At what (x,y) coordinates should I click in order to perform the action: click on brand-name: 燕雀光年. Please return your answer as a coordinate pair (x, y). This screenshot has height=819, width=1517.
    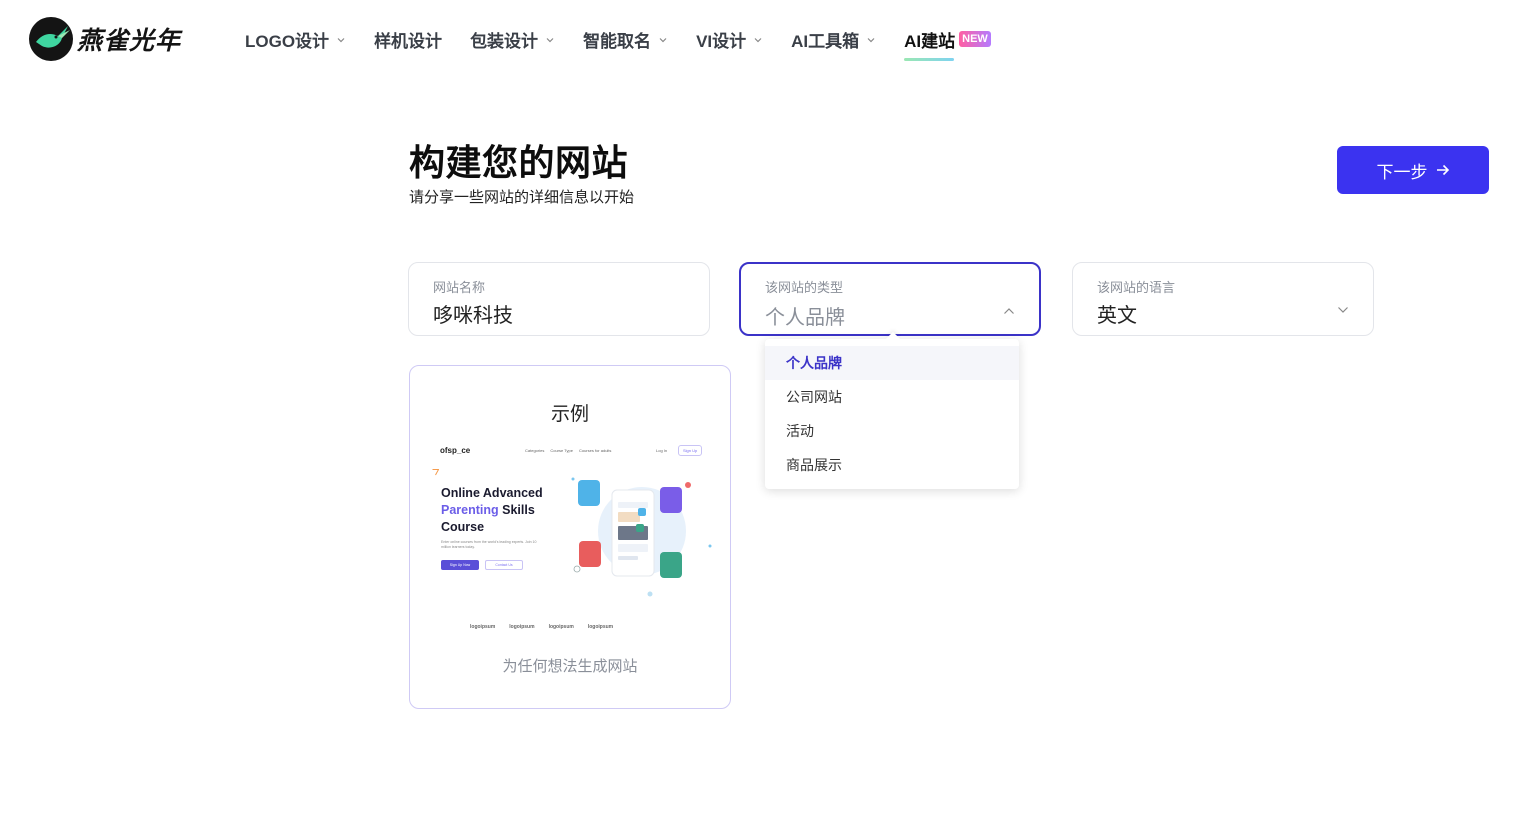
    Looking at the image, I should click on (129, 40).